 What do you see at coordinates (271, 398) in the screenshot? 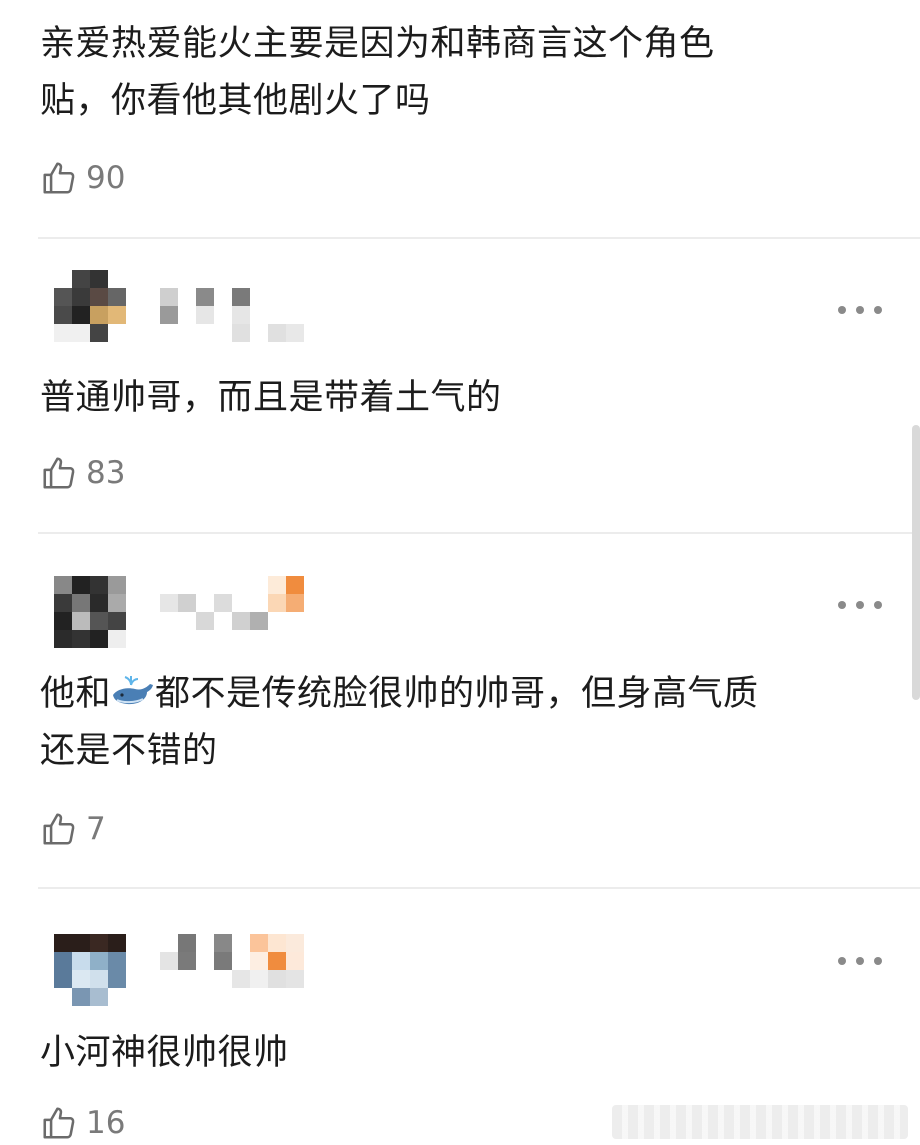
I see `comment-text: 普通帅哥，而且是带着土气的` at bounding box center [271, 398].